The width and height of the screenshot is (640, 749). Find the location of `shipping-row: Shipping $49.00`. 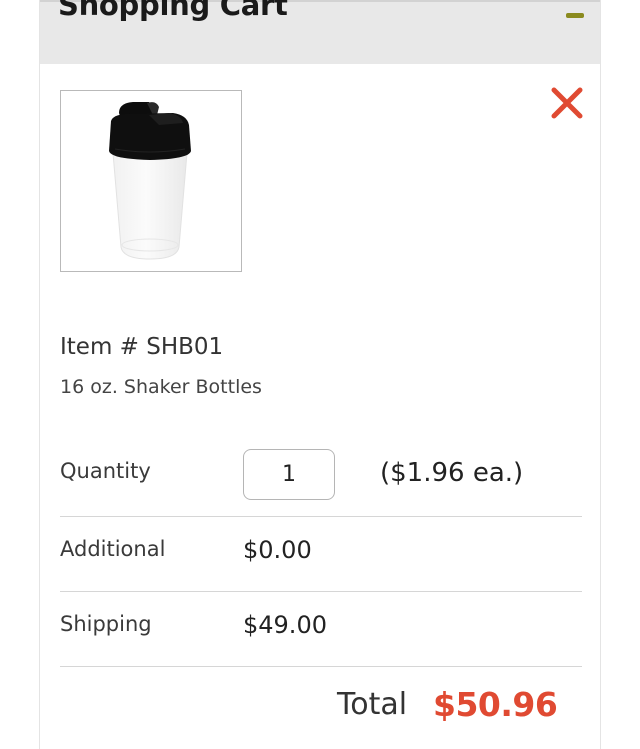

shipping-row: Shipping $49.00 is located at coordinates (321, 630).